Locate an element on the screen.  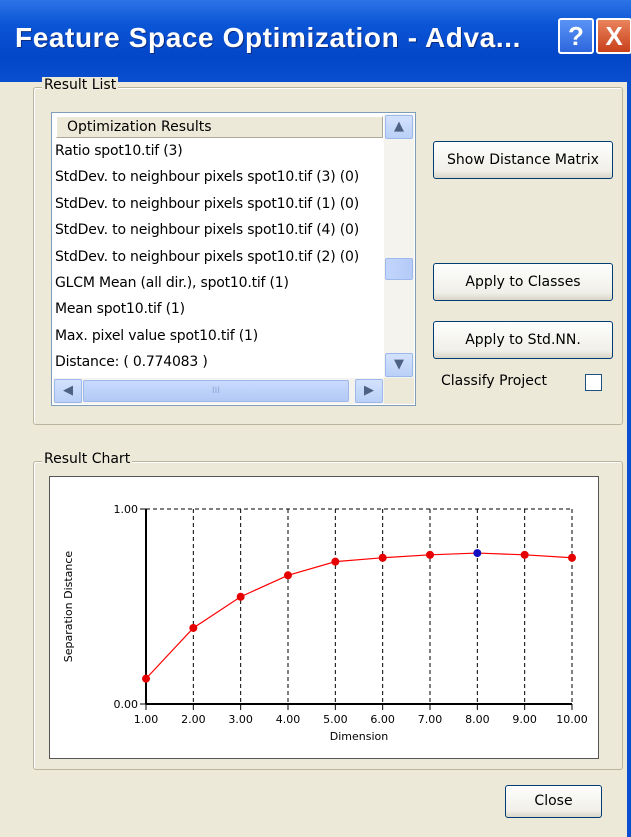
optimization-results-column-header: Optimization Results is located at coordinates (219, 127).